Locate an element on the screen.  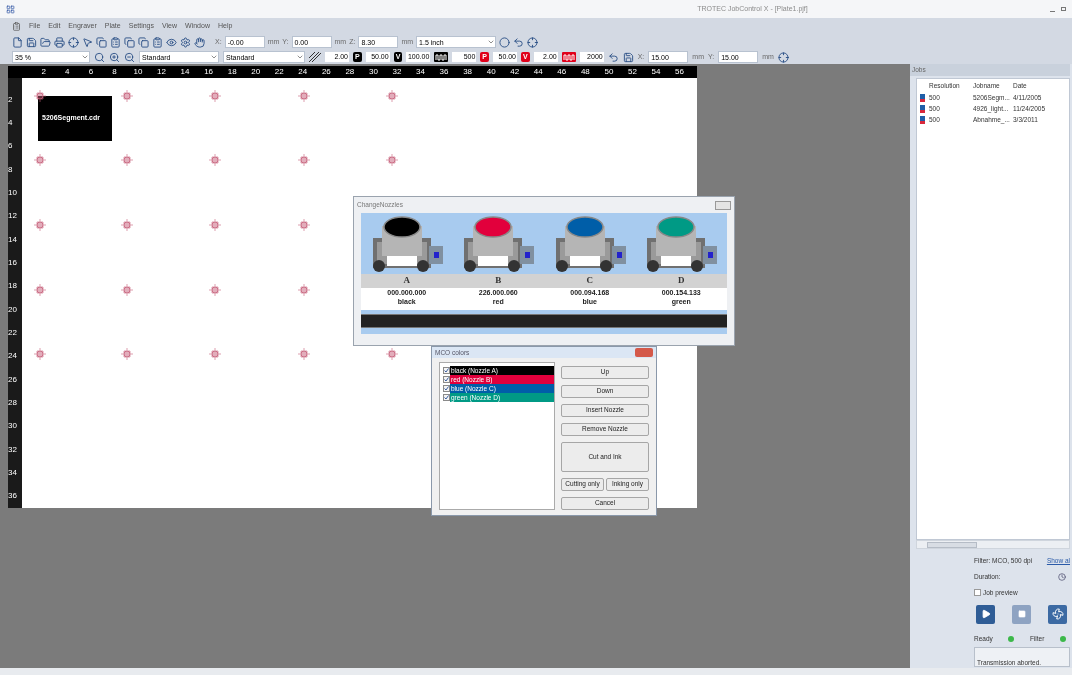
close-button is located at coordinates (723, 205).